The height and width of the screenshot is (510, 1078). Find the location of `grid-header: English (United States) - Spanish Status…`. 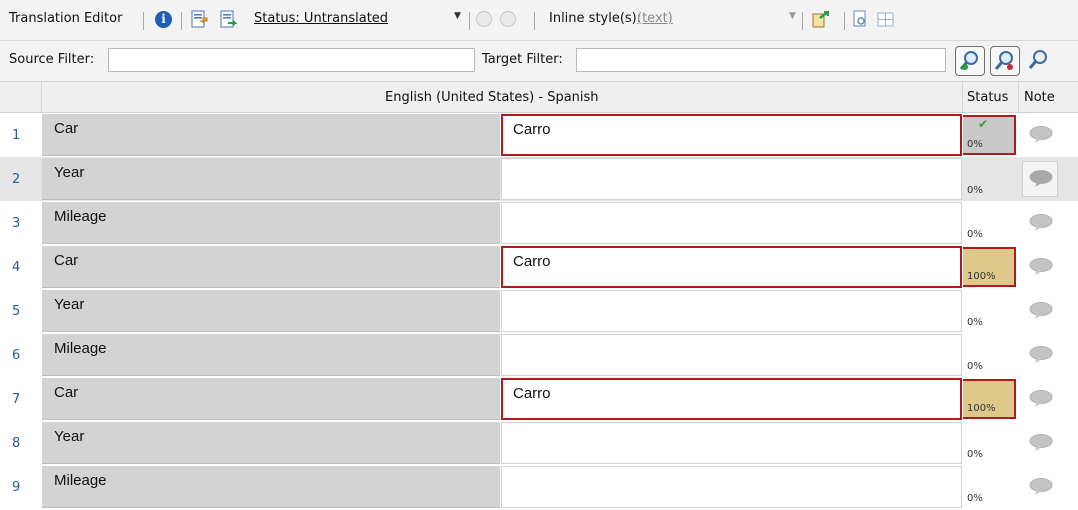

grid-header: English (United States) - Spanish Status… is located at coordinates (539, 97).